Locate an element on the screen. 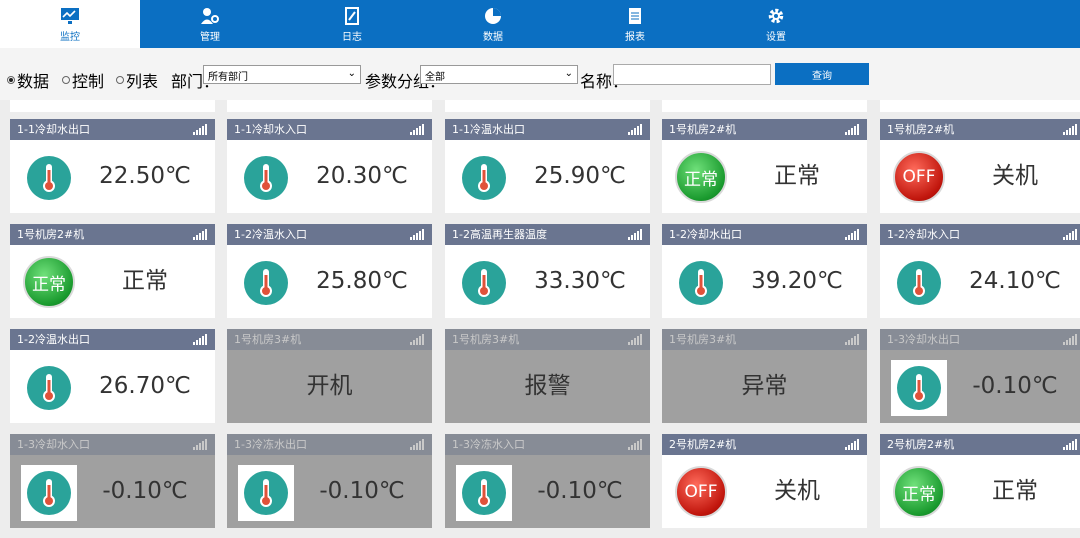 This screenshot has height=538, width=1080. card-title-text: 1-1冷温水出口 is located at coordinates (488, 129).